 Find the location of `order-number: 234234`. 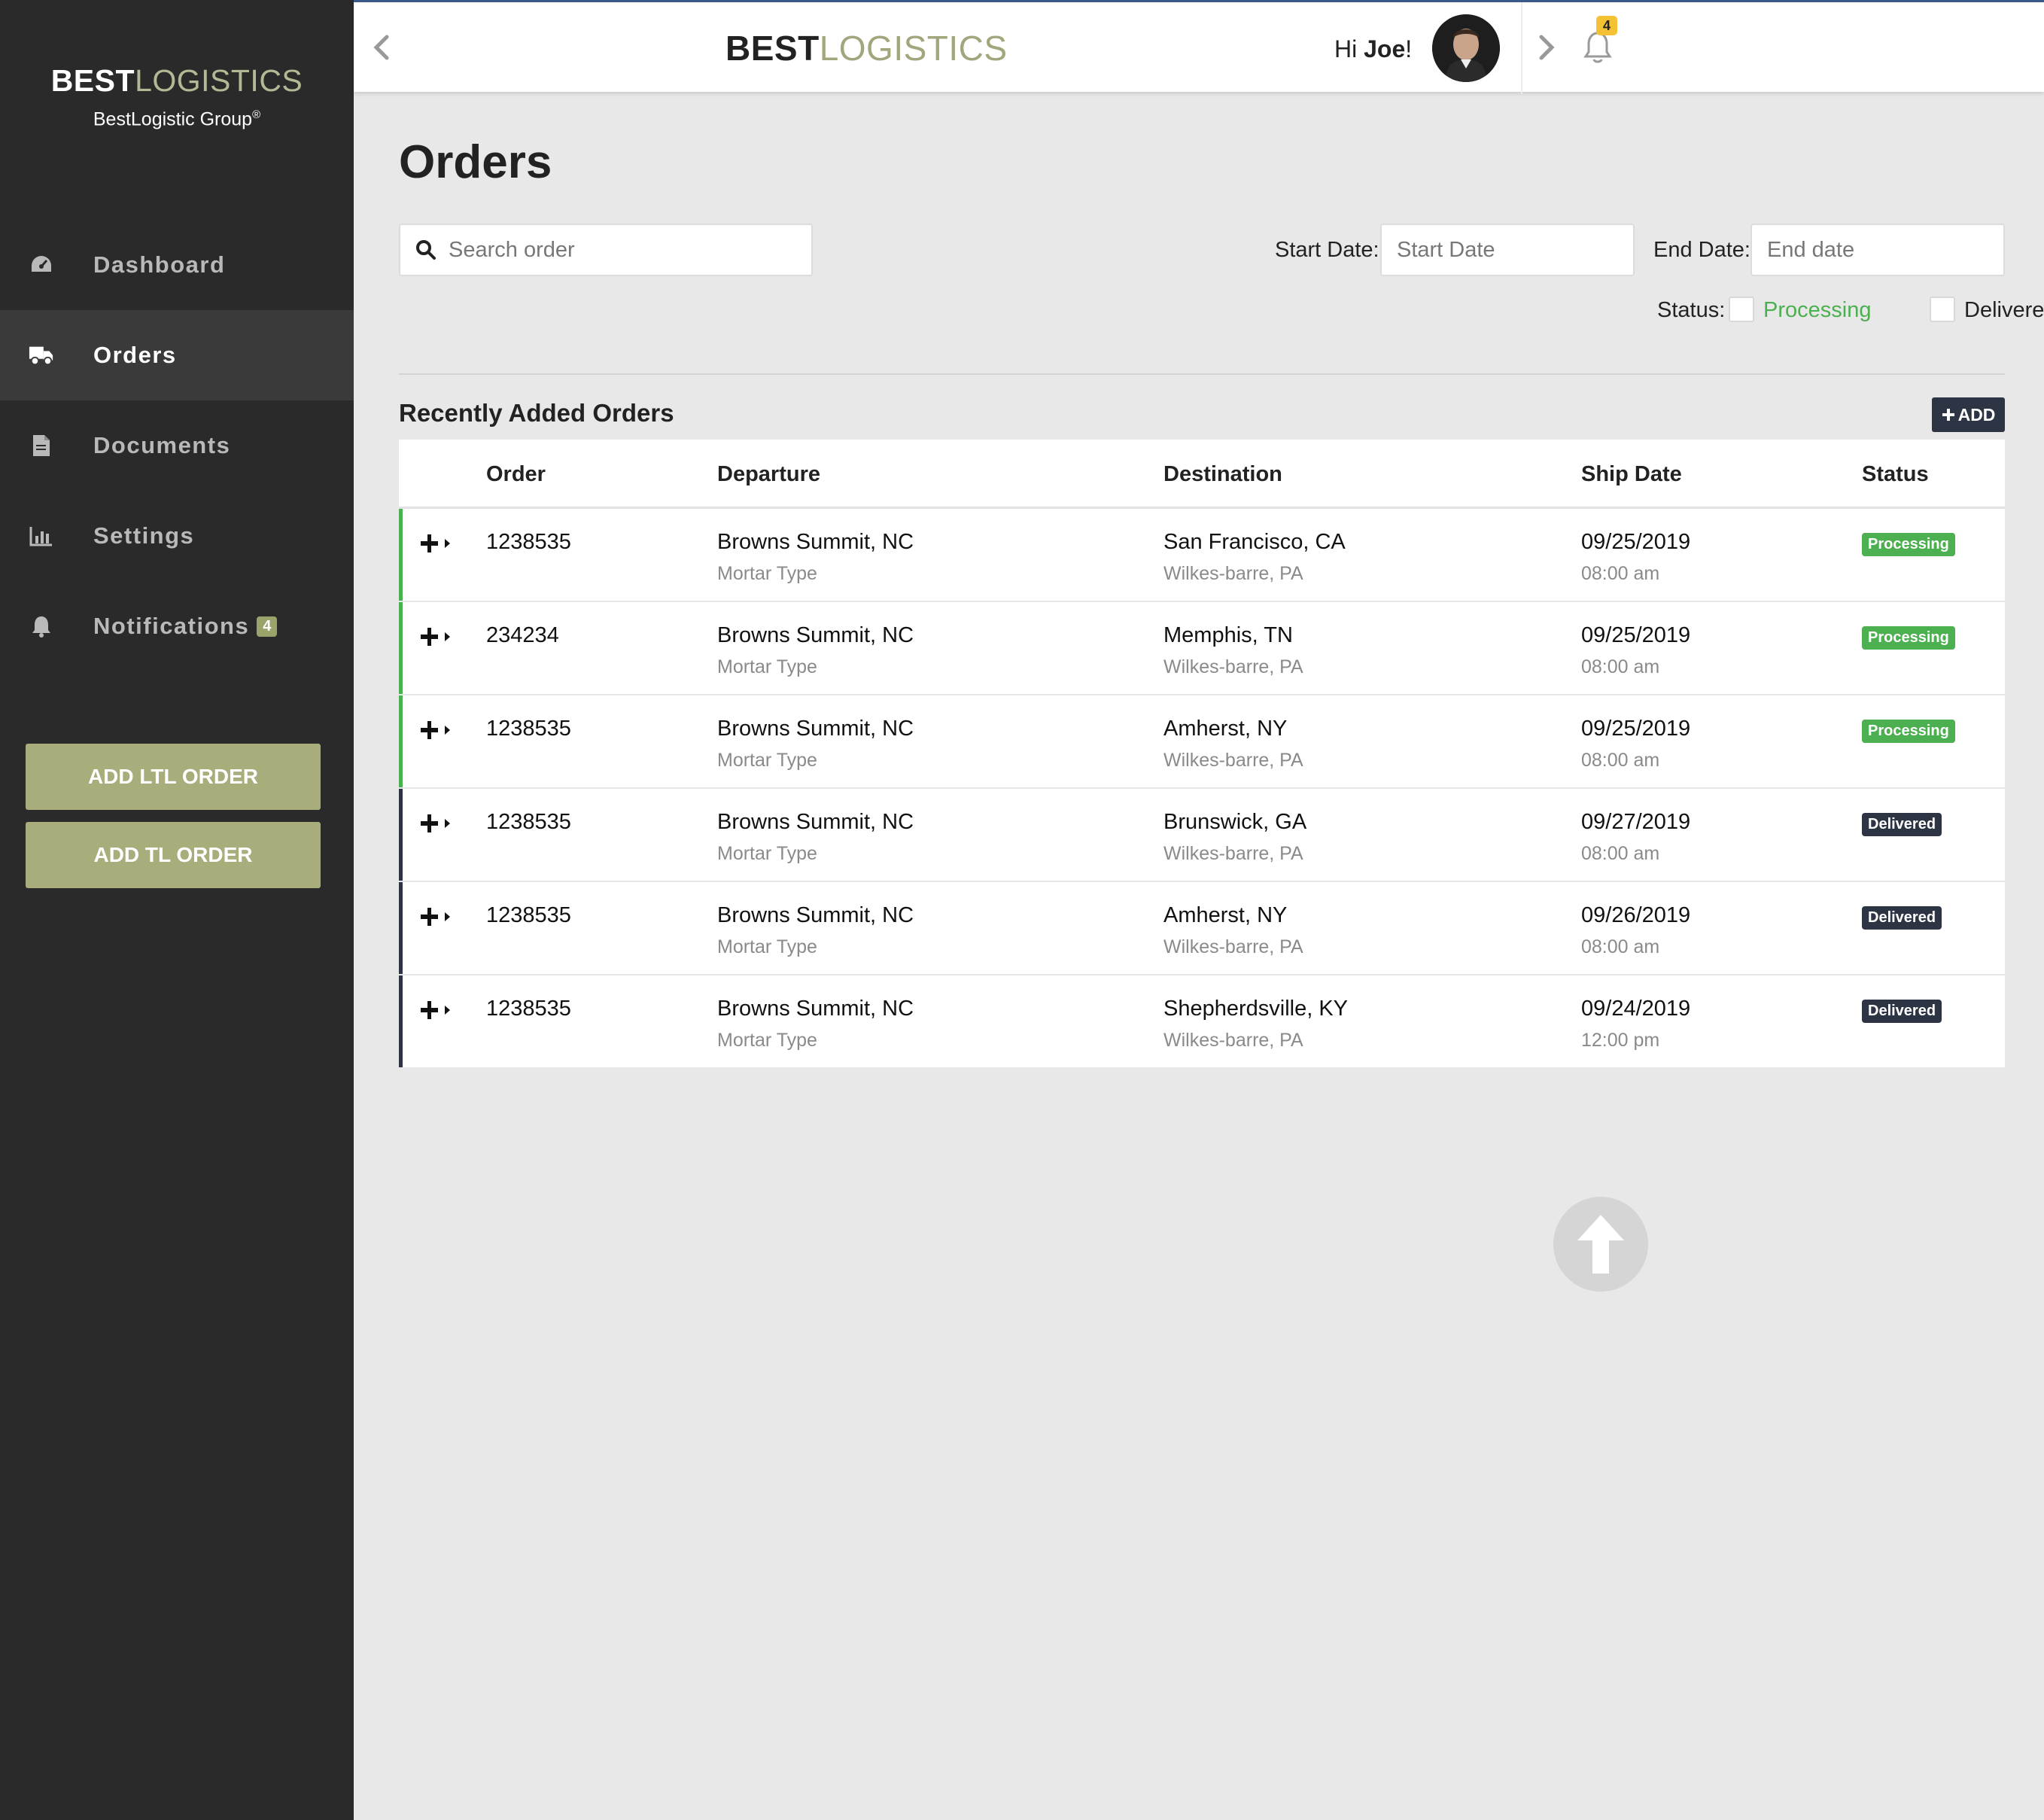

order-number: 234234 is located at coordinates (522, 635).